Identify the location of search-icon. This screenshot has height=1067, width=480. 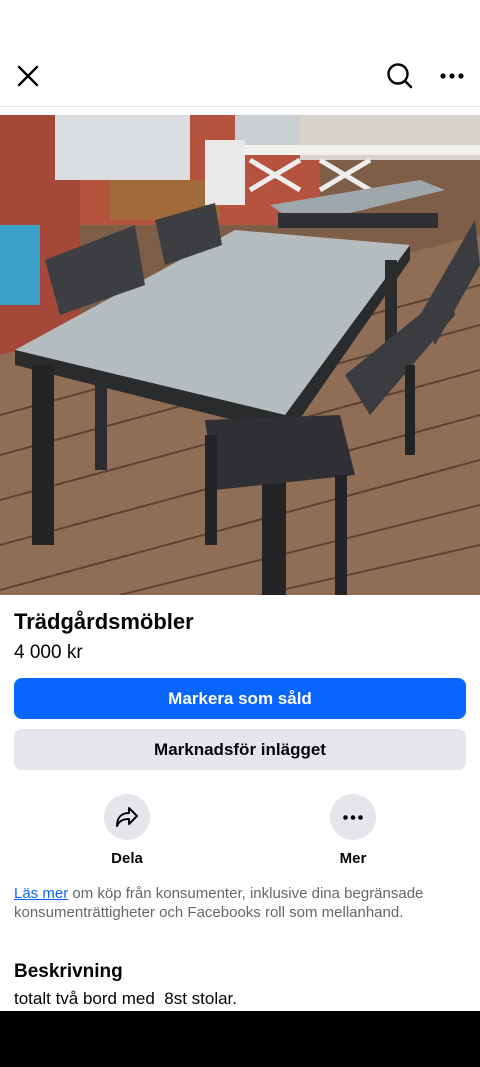
(400, 76).